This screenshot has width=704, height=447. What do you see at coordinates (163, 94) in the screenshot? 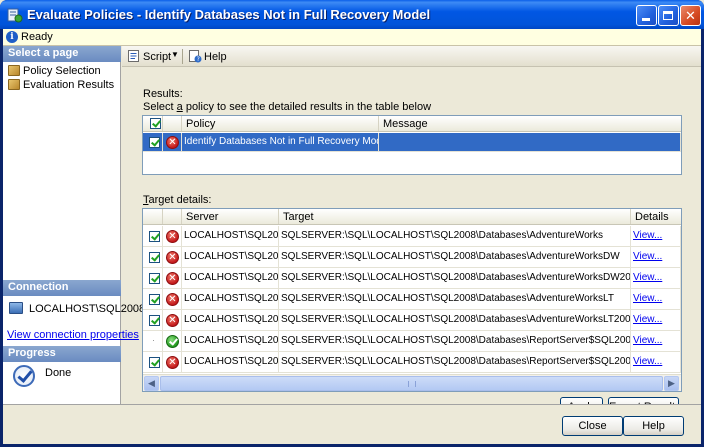
I see `results-label: Results:` at bounding box center [163, 94].